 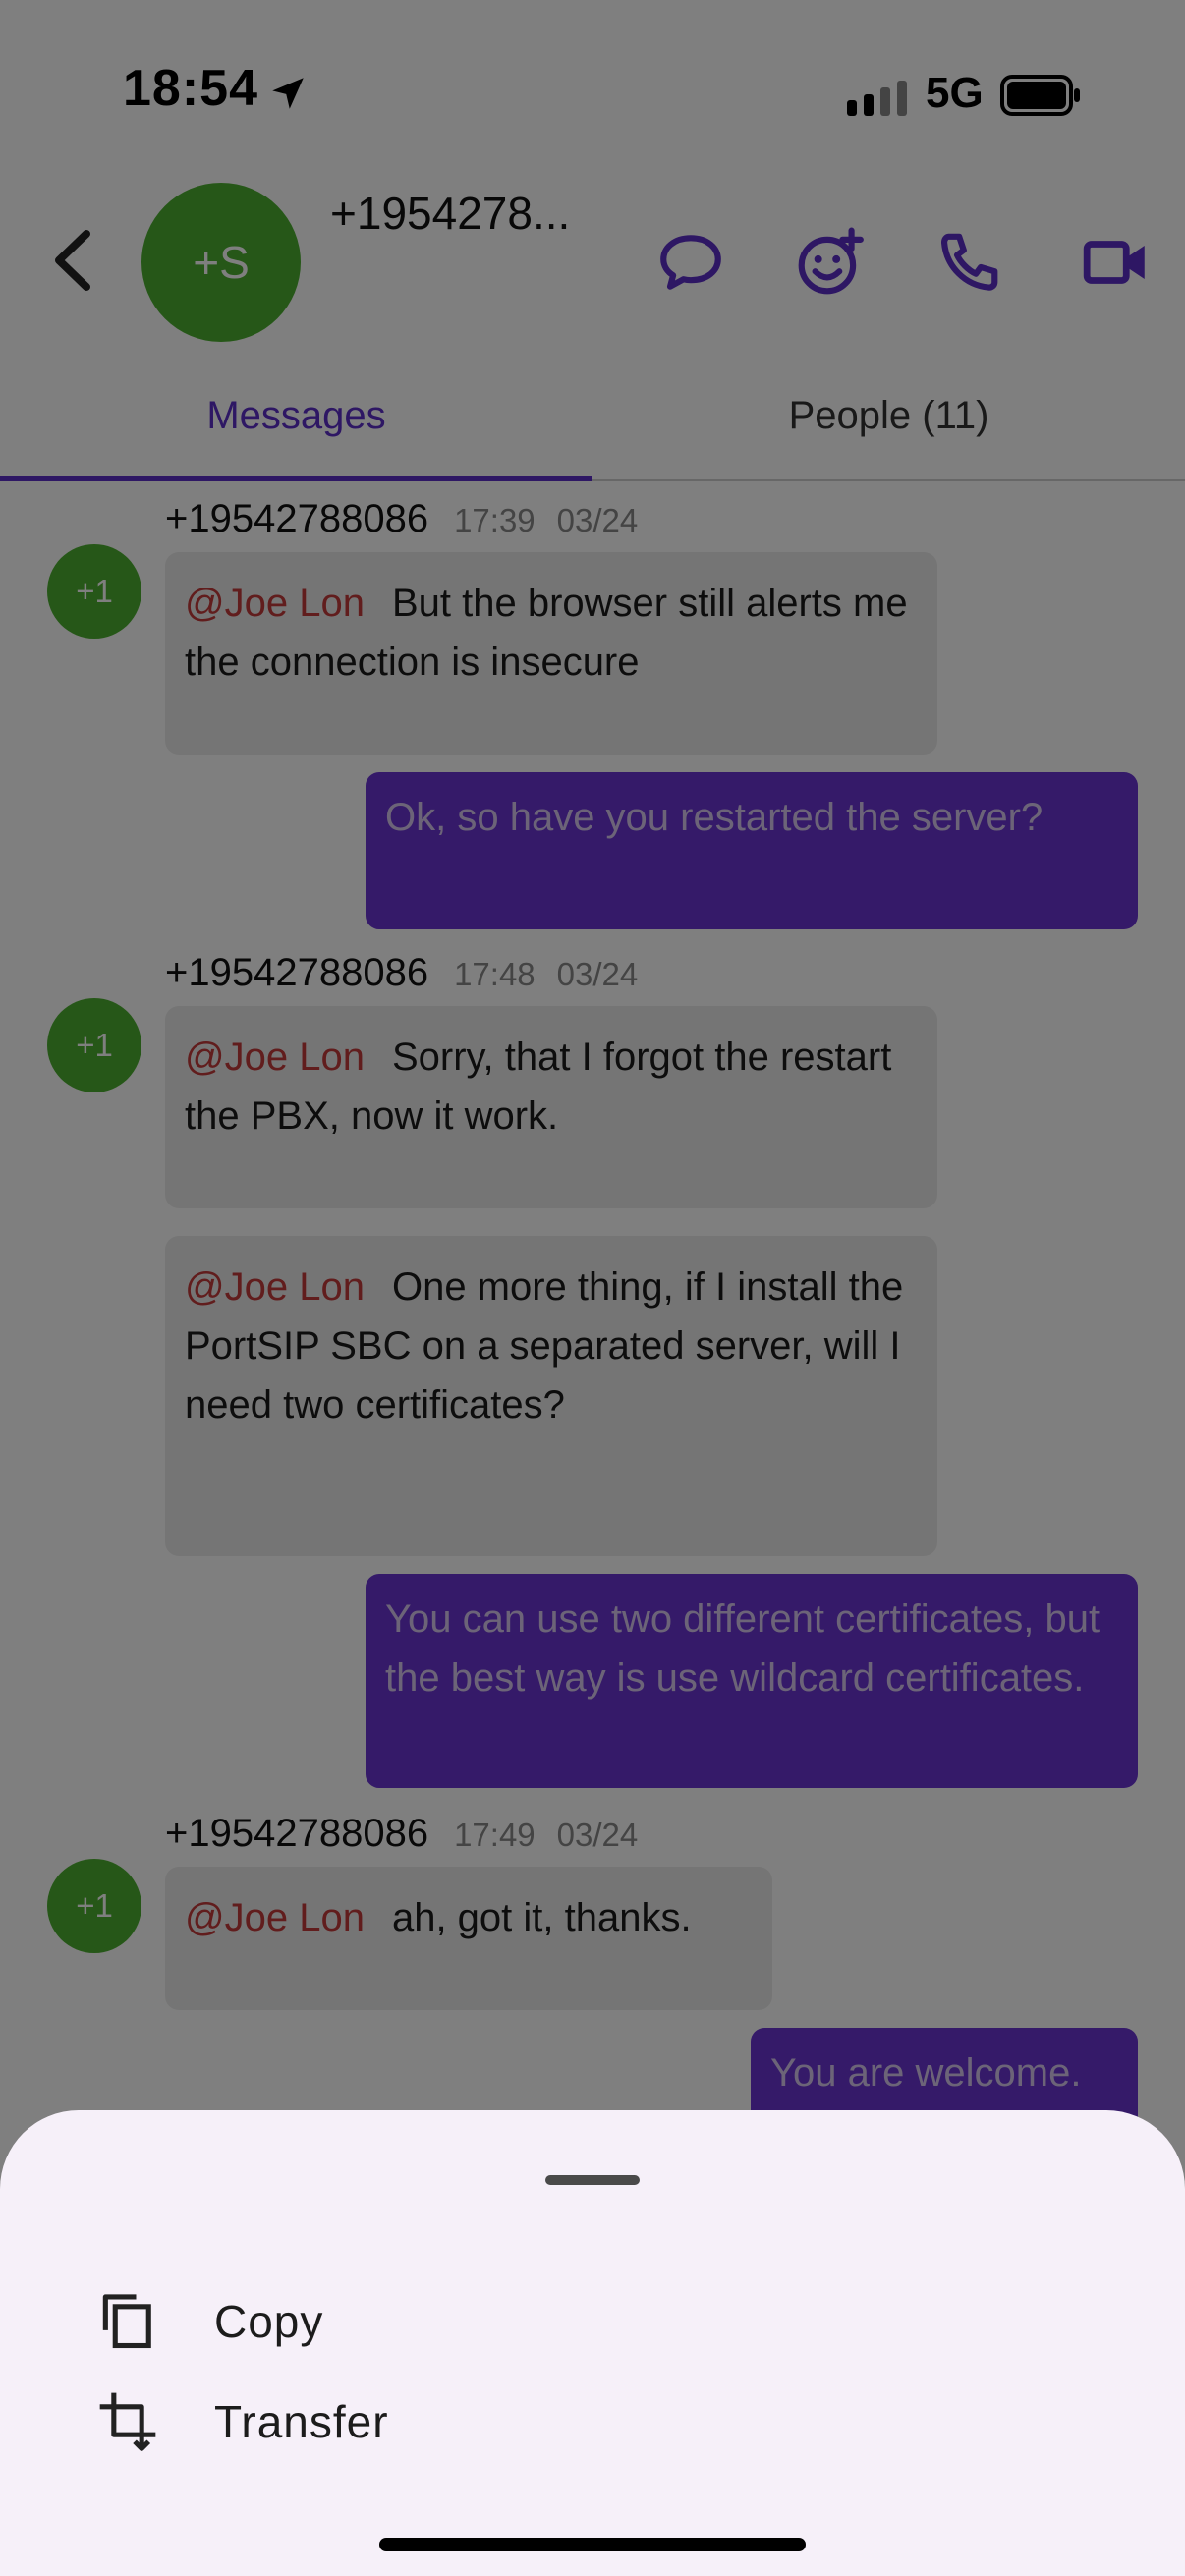 I want to click on transfer-label: Transfer, so click(x=302, y=2421).